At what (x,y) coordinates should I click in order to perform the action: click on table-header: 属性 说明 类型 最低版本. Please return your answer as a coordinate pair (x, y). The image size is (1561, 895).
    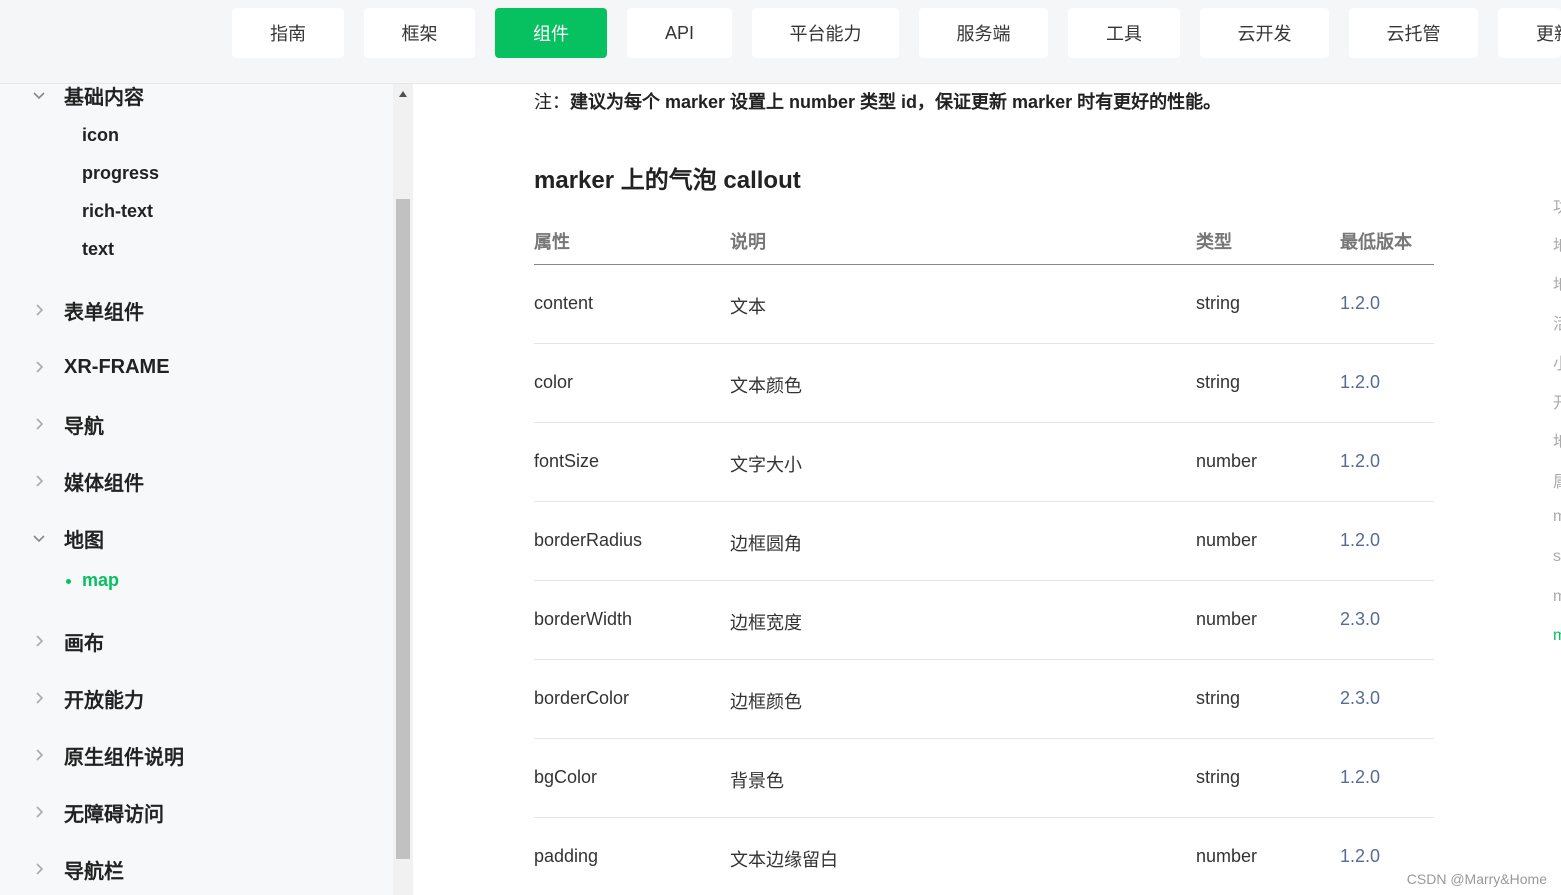
    Looking at the image, I should click on (984, 240).